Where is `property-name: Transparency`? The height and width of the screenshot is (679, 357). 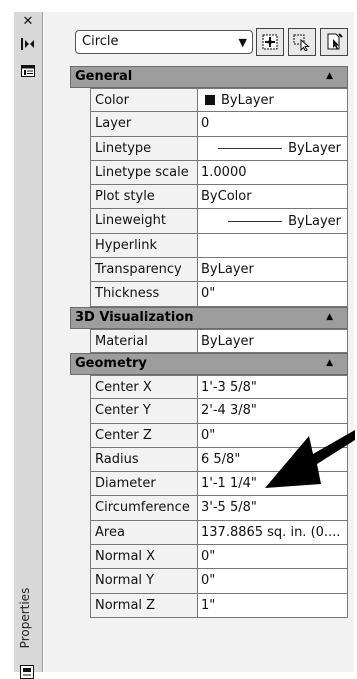 property-name: Transparency is located at coordinates (144, 270).